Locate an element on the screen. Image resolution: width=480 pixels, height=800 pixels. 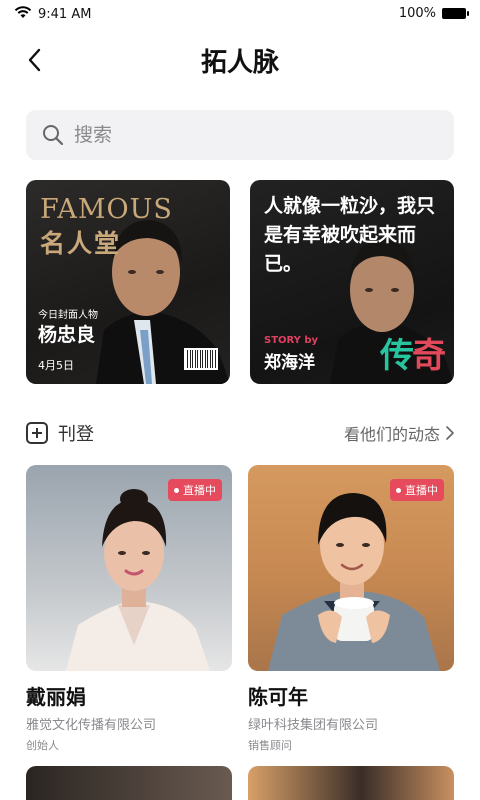
wifi-icon is located at coordinates (23, 14).